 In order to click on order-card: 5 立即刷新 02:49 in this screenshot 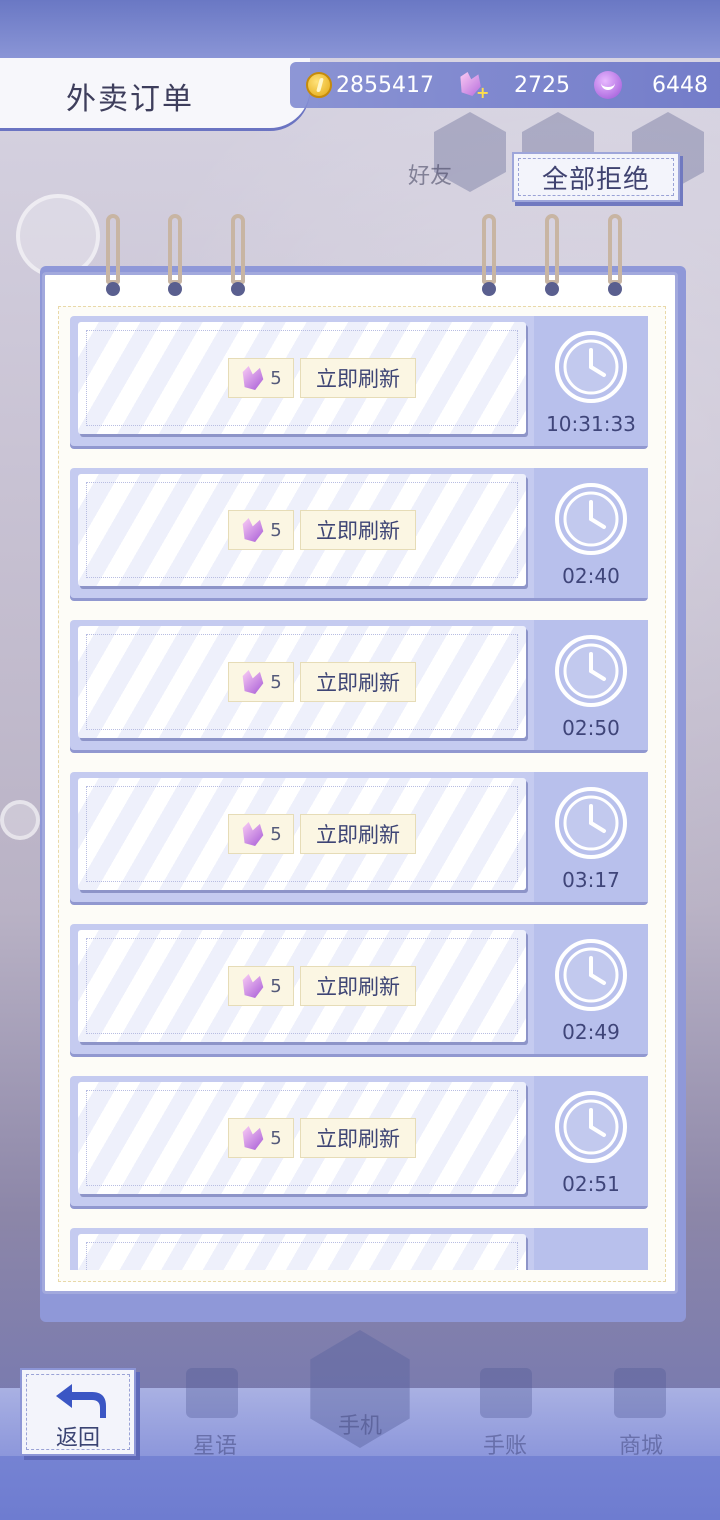, I will do `click(359, 989)`.